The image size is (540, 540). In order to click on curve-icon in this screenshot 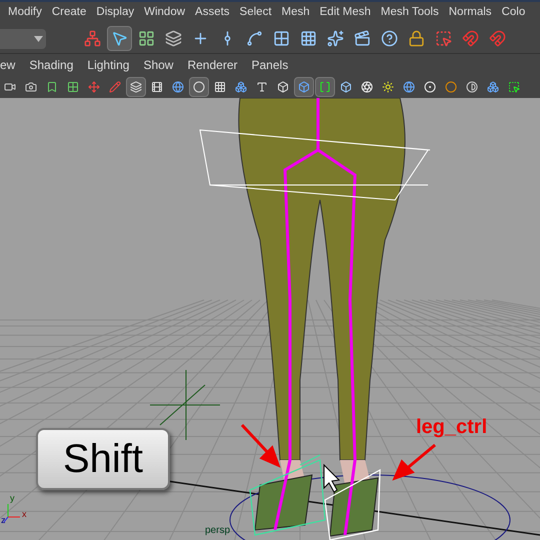, I will do `click(254, 38)`.